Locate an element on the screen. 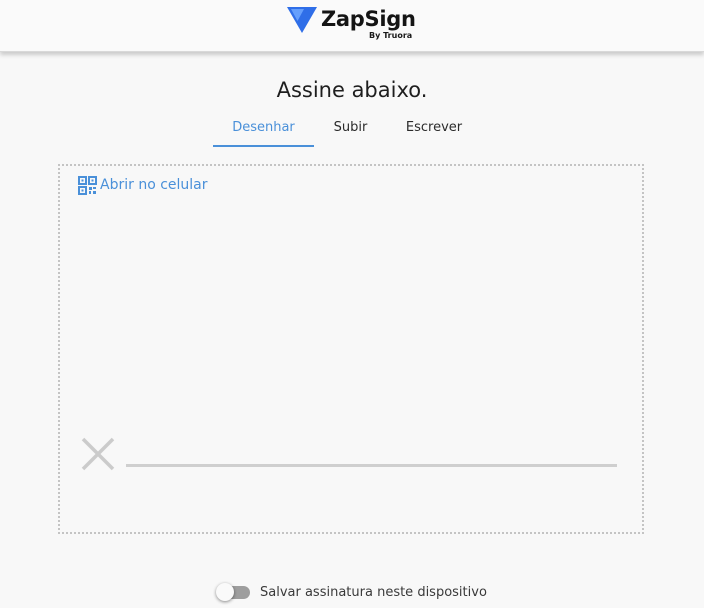  open-on-phone-link: Abrir no celular is located at coordinates (143, 185).